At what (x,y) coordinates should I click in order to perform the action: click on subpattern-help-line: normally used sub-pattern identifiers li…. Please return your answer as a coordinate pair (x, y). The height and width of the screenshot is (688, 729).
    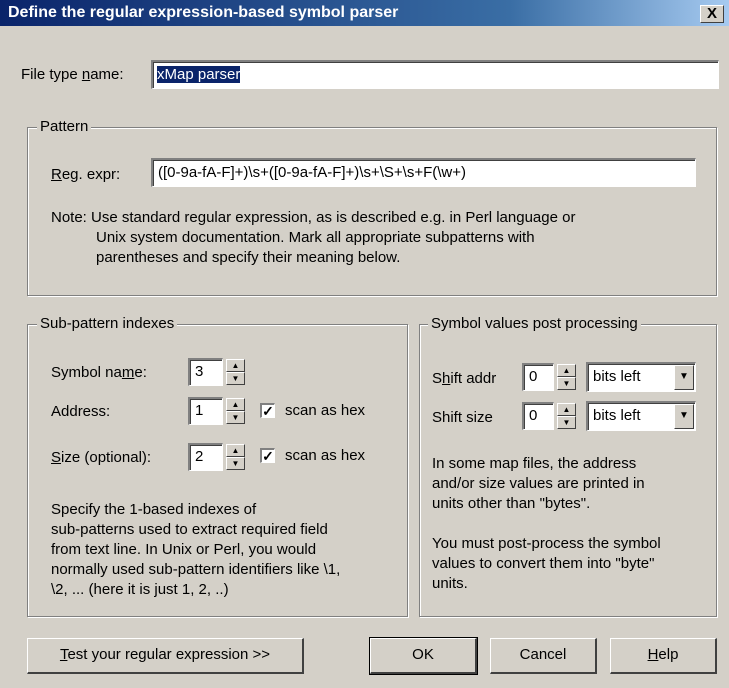
    Looking at the image, I should click on (196, 569).